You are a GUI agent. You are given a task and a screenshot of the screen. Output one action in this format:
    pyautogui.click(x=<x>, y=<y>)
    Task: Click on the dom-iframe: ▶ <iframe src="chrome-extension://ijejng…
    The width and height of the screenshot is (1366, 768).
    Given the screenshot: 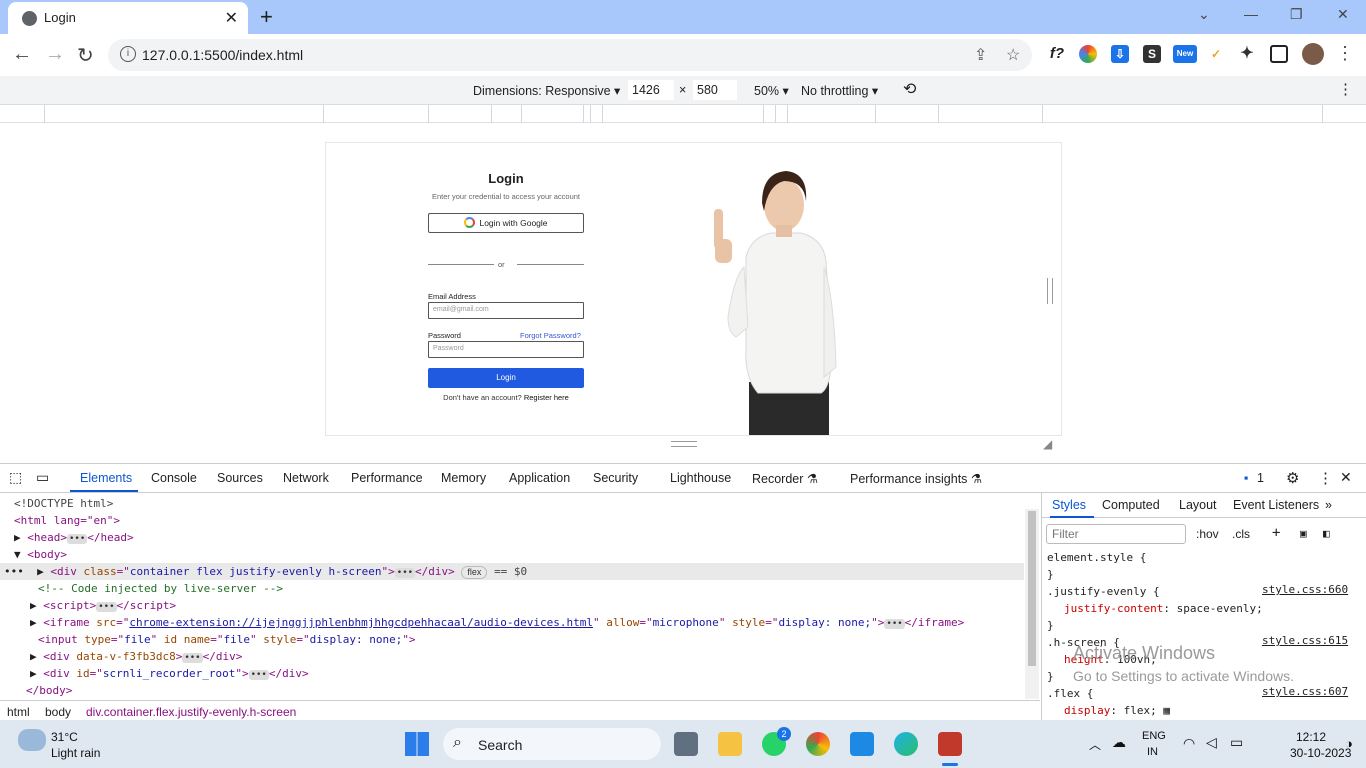 What is the action you would take?
    pyautogui.click(x=512, y=622)
    